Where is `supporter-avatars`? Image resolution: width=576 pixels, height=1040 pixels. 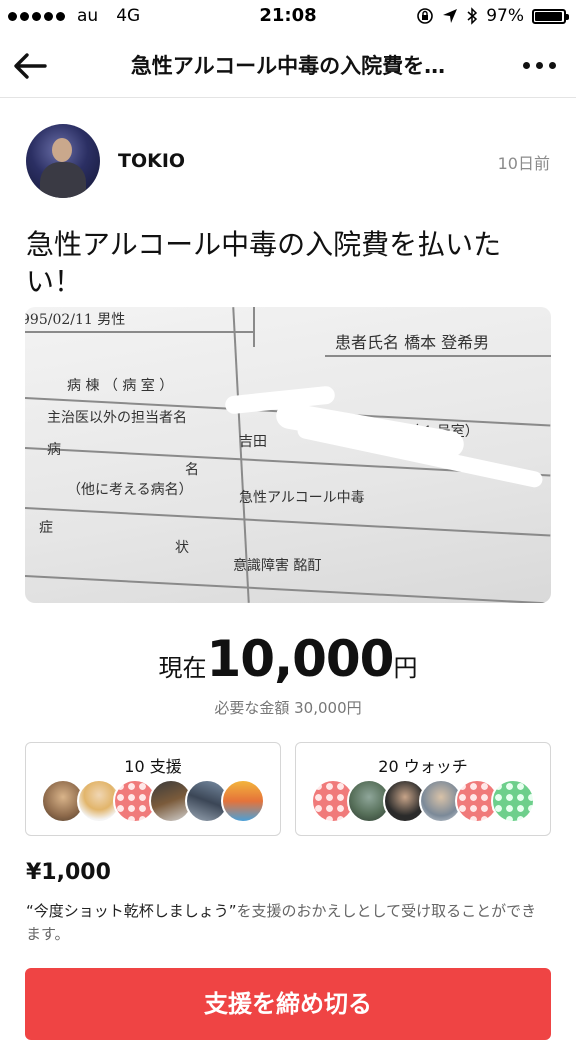 supporter-avatars is located at coordinates (153, 801).